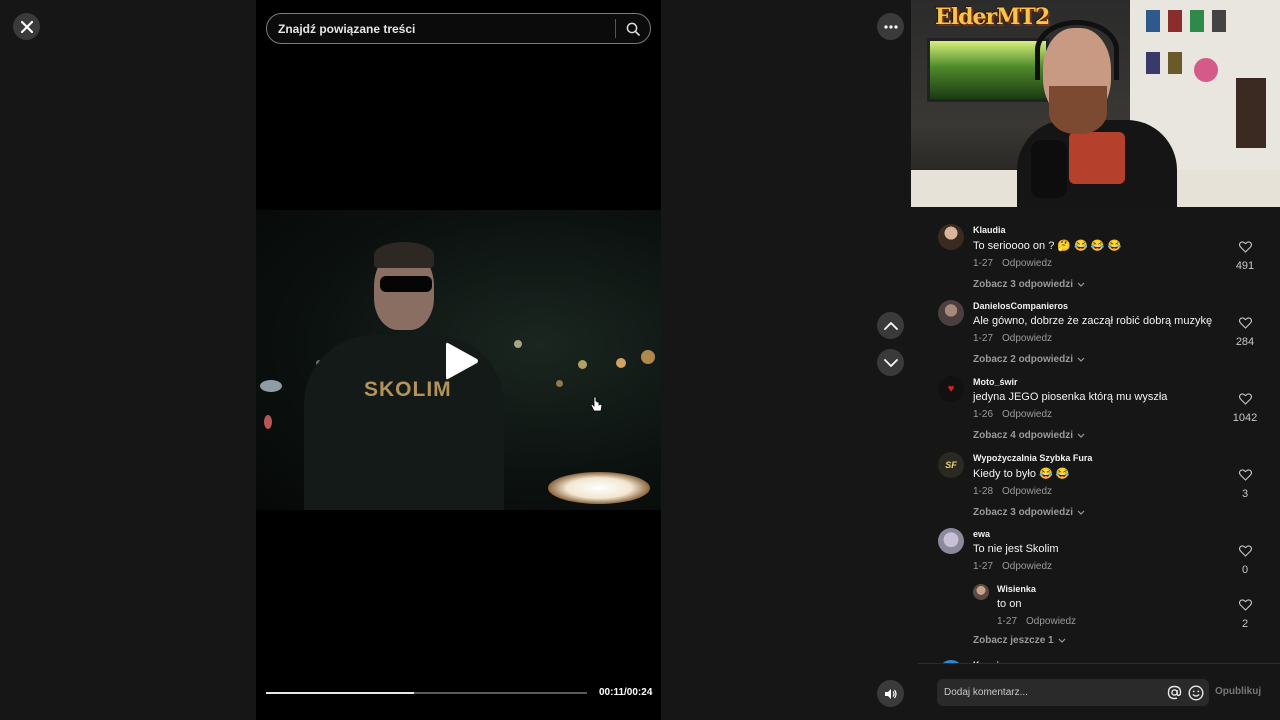 The height and width of the screenshot is (720, 1280). I want to click on publish-button: Opublikuj, so click(1238, 691).